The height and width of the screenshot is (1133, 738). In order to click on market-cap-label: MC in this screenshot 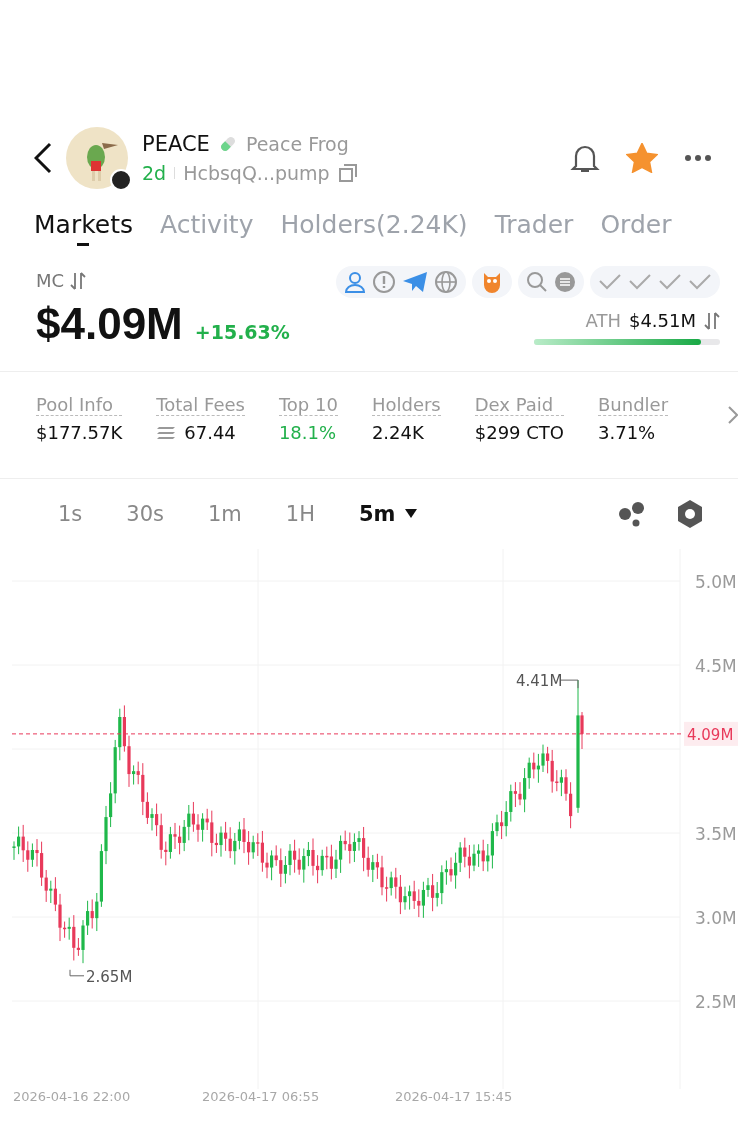, I will do `click(50, 280)`.